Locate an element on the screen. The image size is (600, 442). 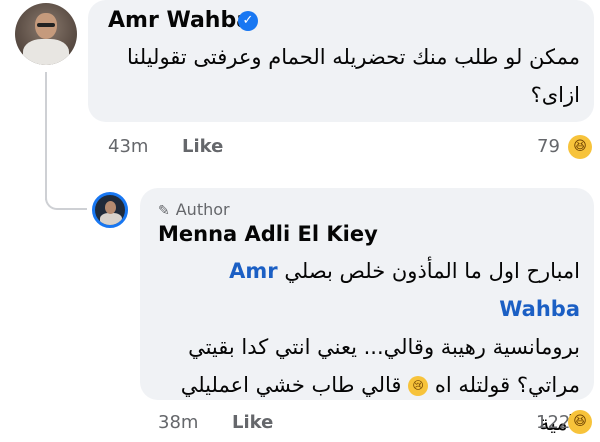
comment-text-line: ازاى؟ is located at coordinates (555, 95).